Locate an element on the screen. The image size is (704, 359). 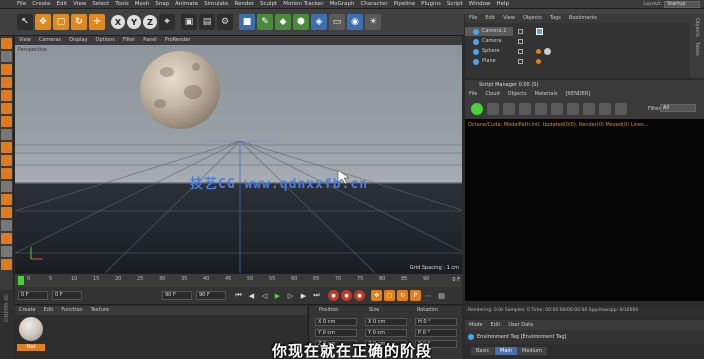
vp-menu-filter: Filter is located at coordinates (129, 40).